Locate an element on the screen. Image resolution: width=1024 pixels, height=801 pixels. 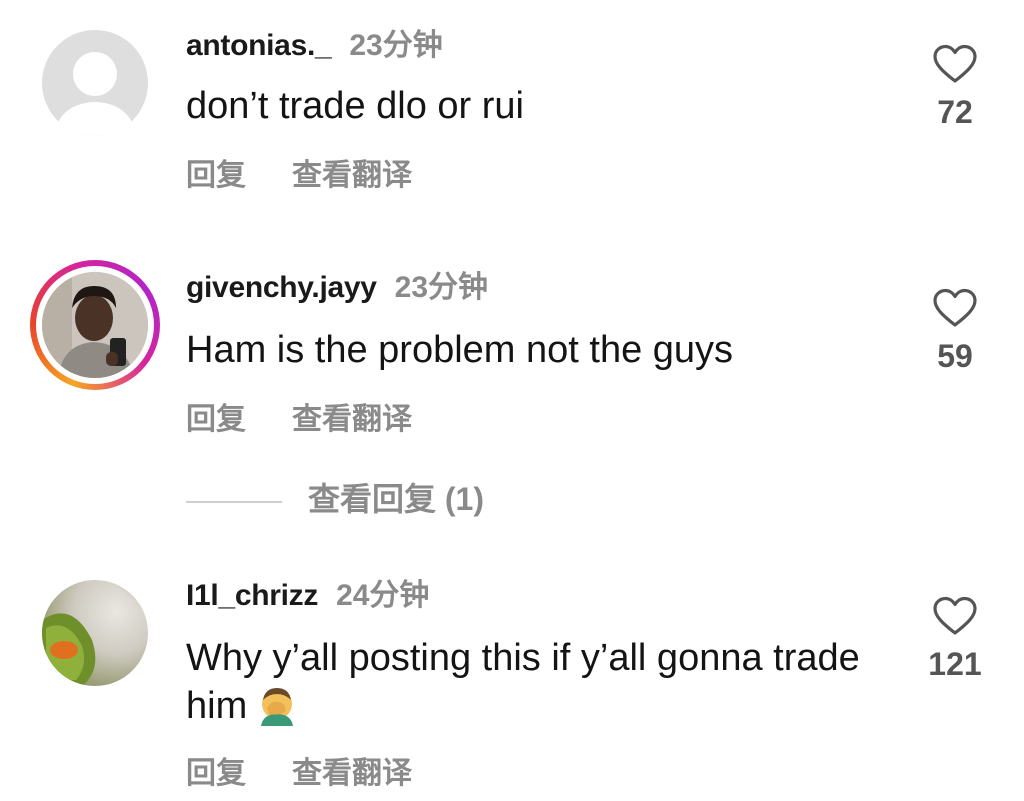
comment-header: I1l_chrizz 24分钟 is located at coordinates (307, 596).